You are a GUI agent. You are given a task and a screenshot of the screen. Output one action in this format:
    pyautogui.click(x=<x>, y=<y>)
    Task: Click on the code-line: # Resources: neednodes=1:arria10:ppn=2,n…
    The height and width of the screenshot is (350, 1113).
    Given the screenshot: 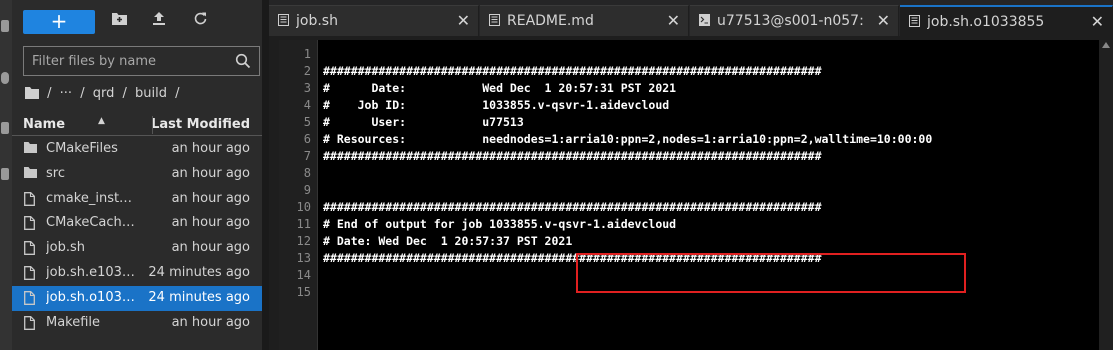 What is the action you would take?
    pyautogui.click(x=628, y=139)
    